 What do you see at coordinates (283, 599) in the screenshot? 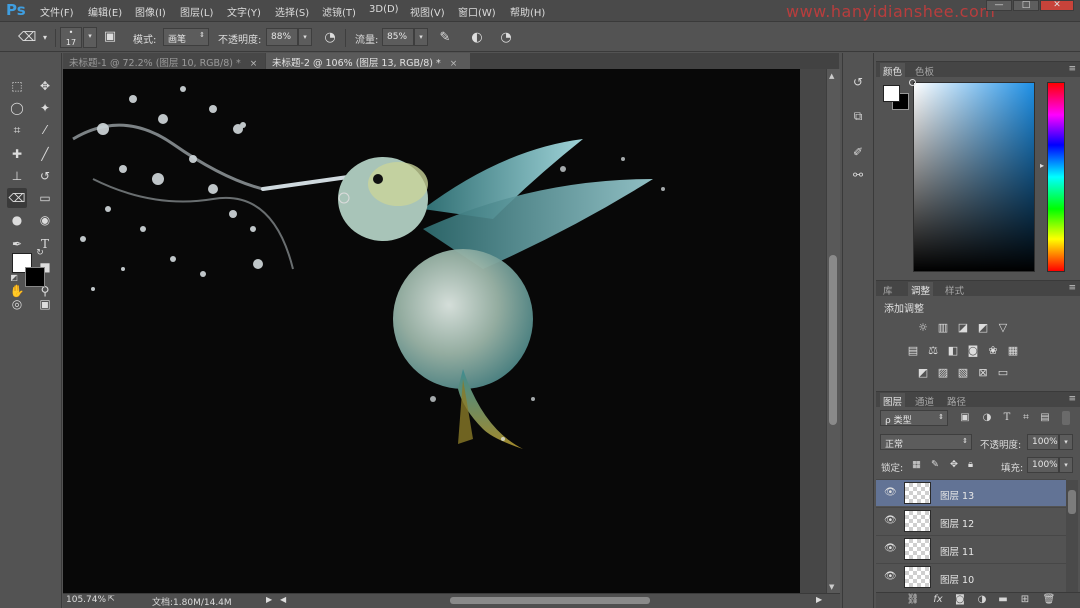
I see `hscroll-left-arrow-icon: ◀` at bounding box center [283, 599].